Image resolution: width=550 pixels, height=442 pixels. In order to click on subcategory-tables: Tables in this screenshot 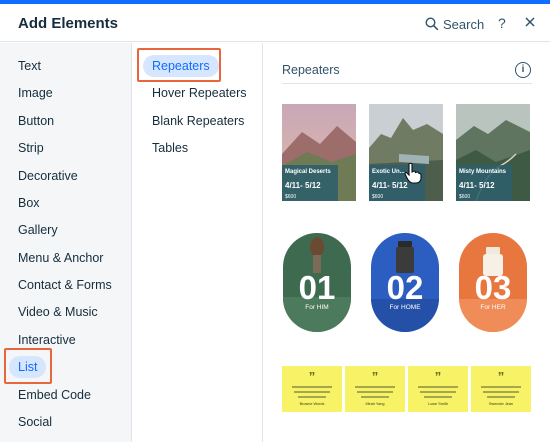, I will do `click(170, 148)`.